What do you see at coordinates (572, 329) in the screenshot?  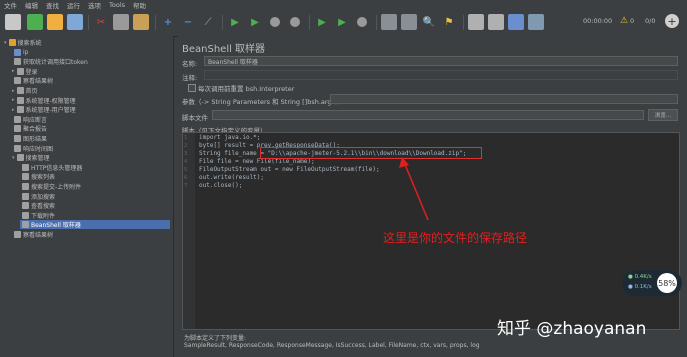 I see `watermark: 知乎 @zhaoyanan` at bounding box center [572, 329].